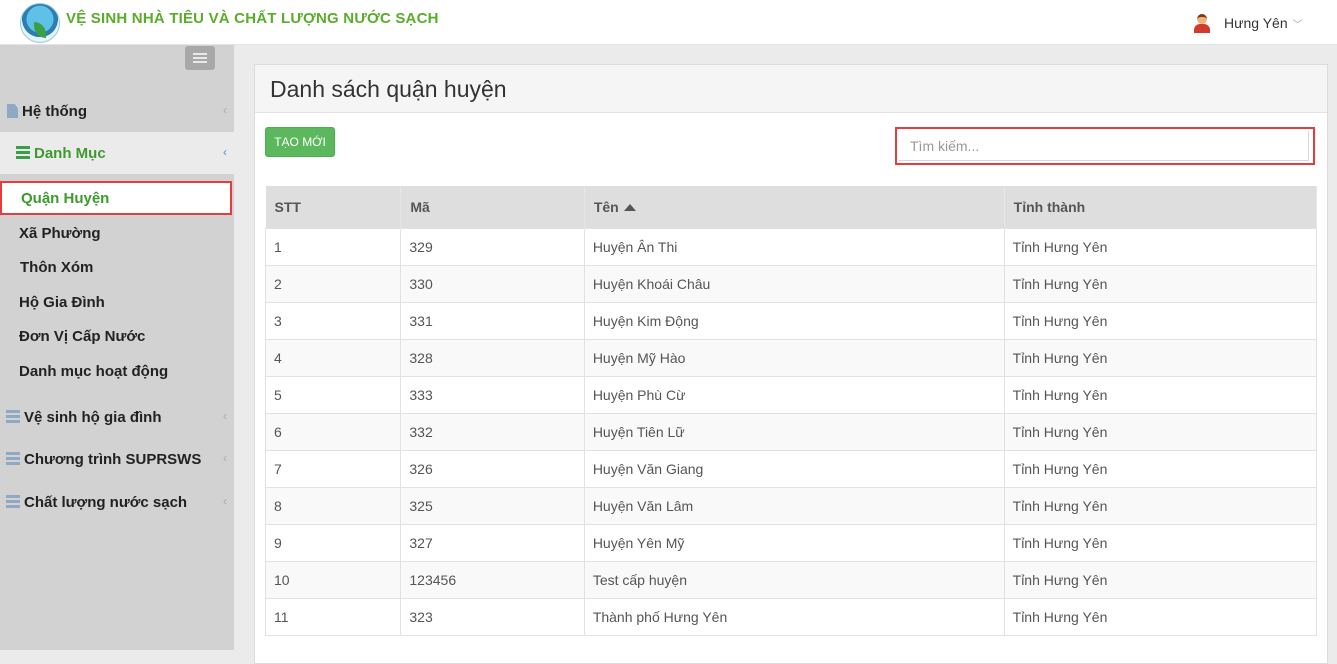 The height and width of the screenshot is (664, 1337). I want to click on cell-ma: 333, so click(492, 395).